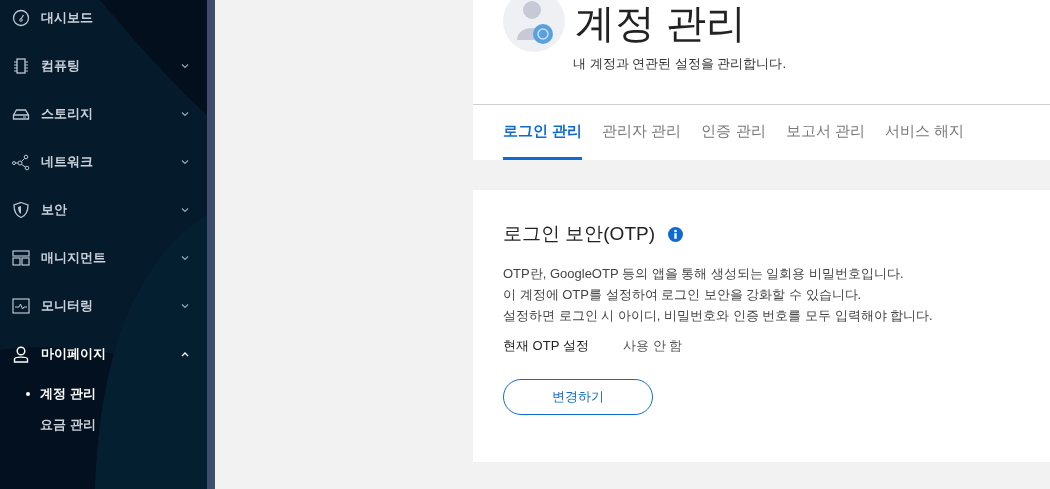 This screenshot has width=1050, height=489. I want to click on sidebar-item: 스토리지, so click(103, 114).